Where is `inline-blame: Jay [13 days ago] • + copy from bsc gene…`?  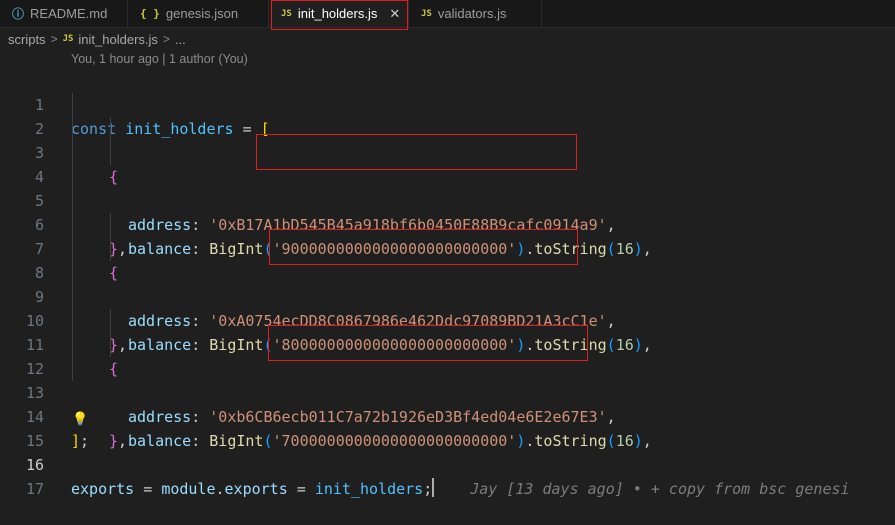
inline-blame: Jay [13 days ago] • + copy from bsc gene… is located at coordinates (659, 489).